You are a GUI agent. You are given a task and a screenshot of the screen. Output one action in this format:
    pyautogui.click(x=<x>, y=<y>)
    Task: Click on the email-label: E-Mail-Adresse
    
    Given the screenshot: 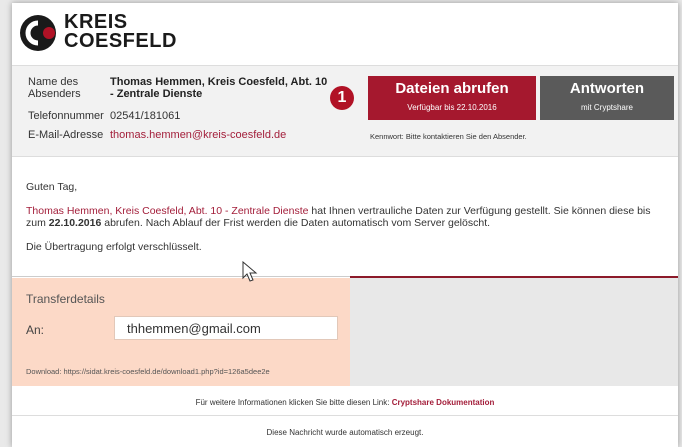 What is the action you would take?
    pyautogui.click(x=66, y=135)
    